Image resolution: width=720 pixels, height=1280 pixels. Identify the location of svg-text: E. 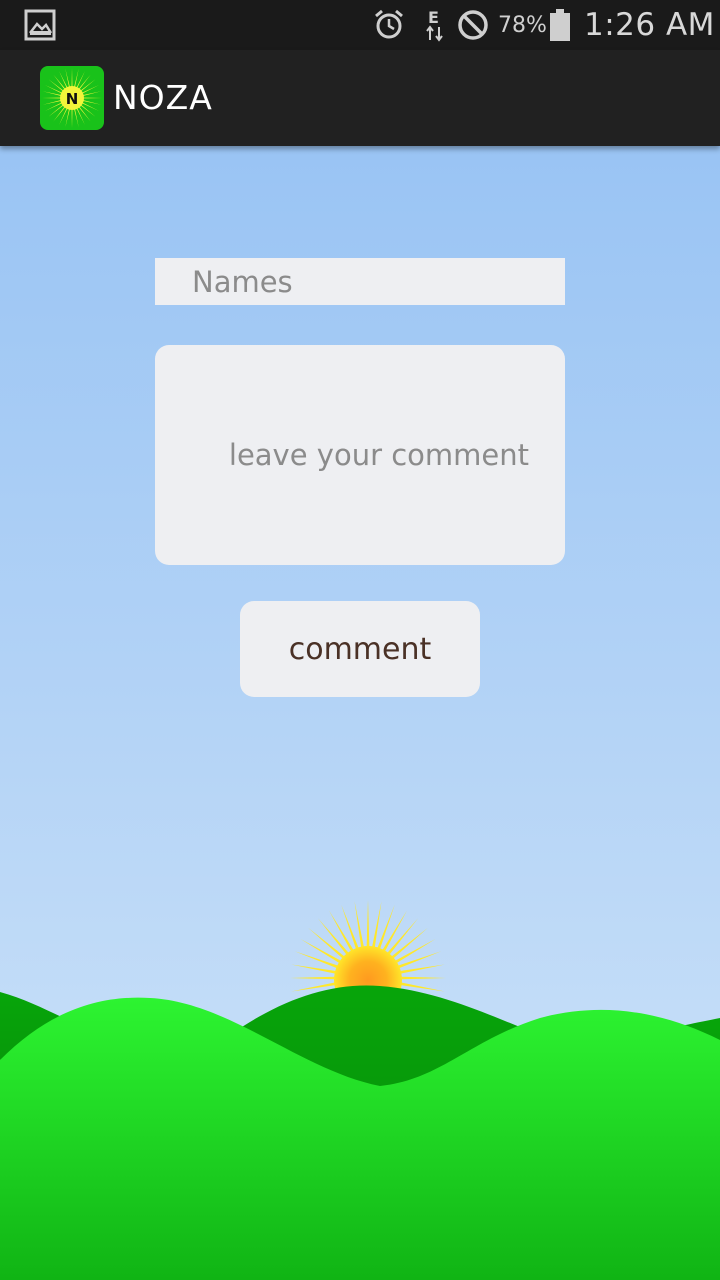
(433, 17).